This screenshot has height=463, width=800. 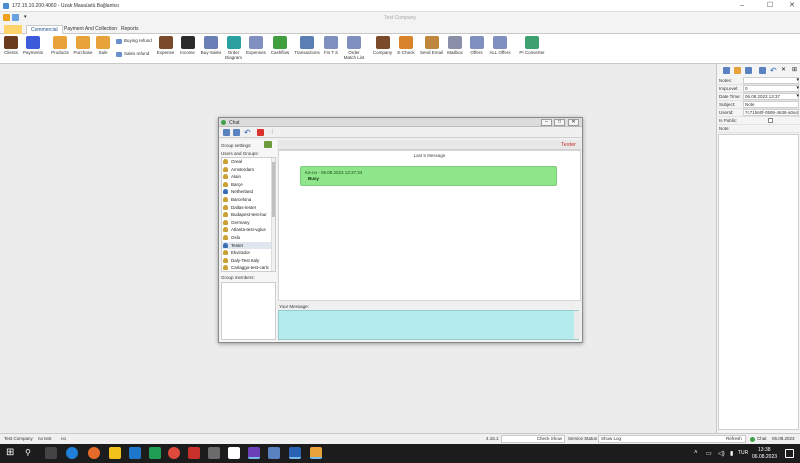 I want to click on service-status-field: Show Log, so click(x=672, y=439).